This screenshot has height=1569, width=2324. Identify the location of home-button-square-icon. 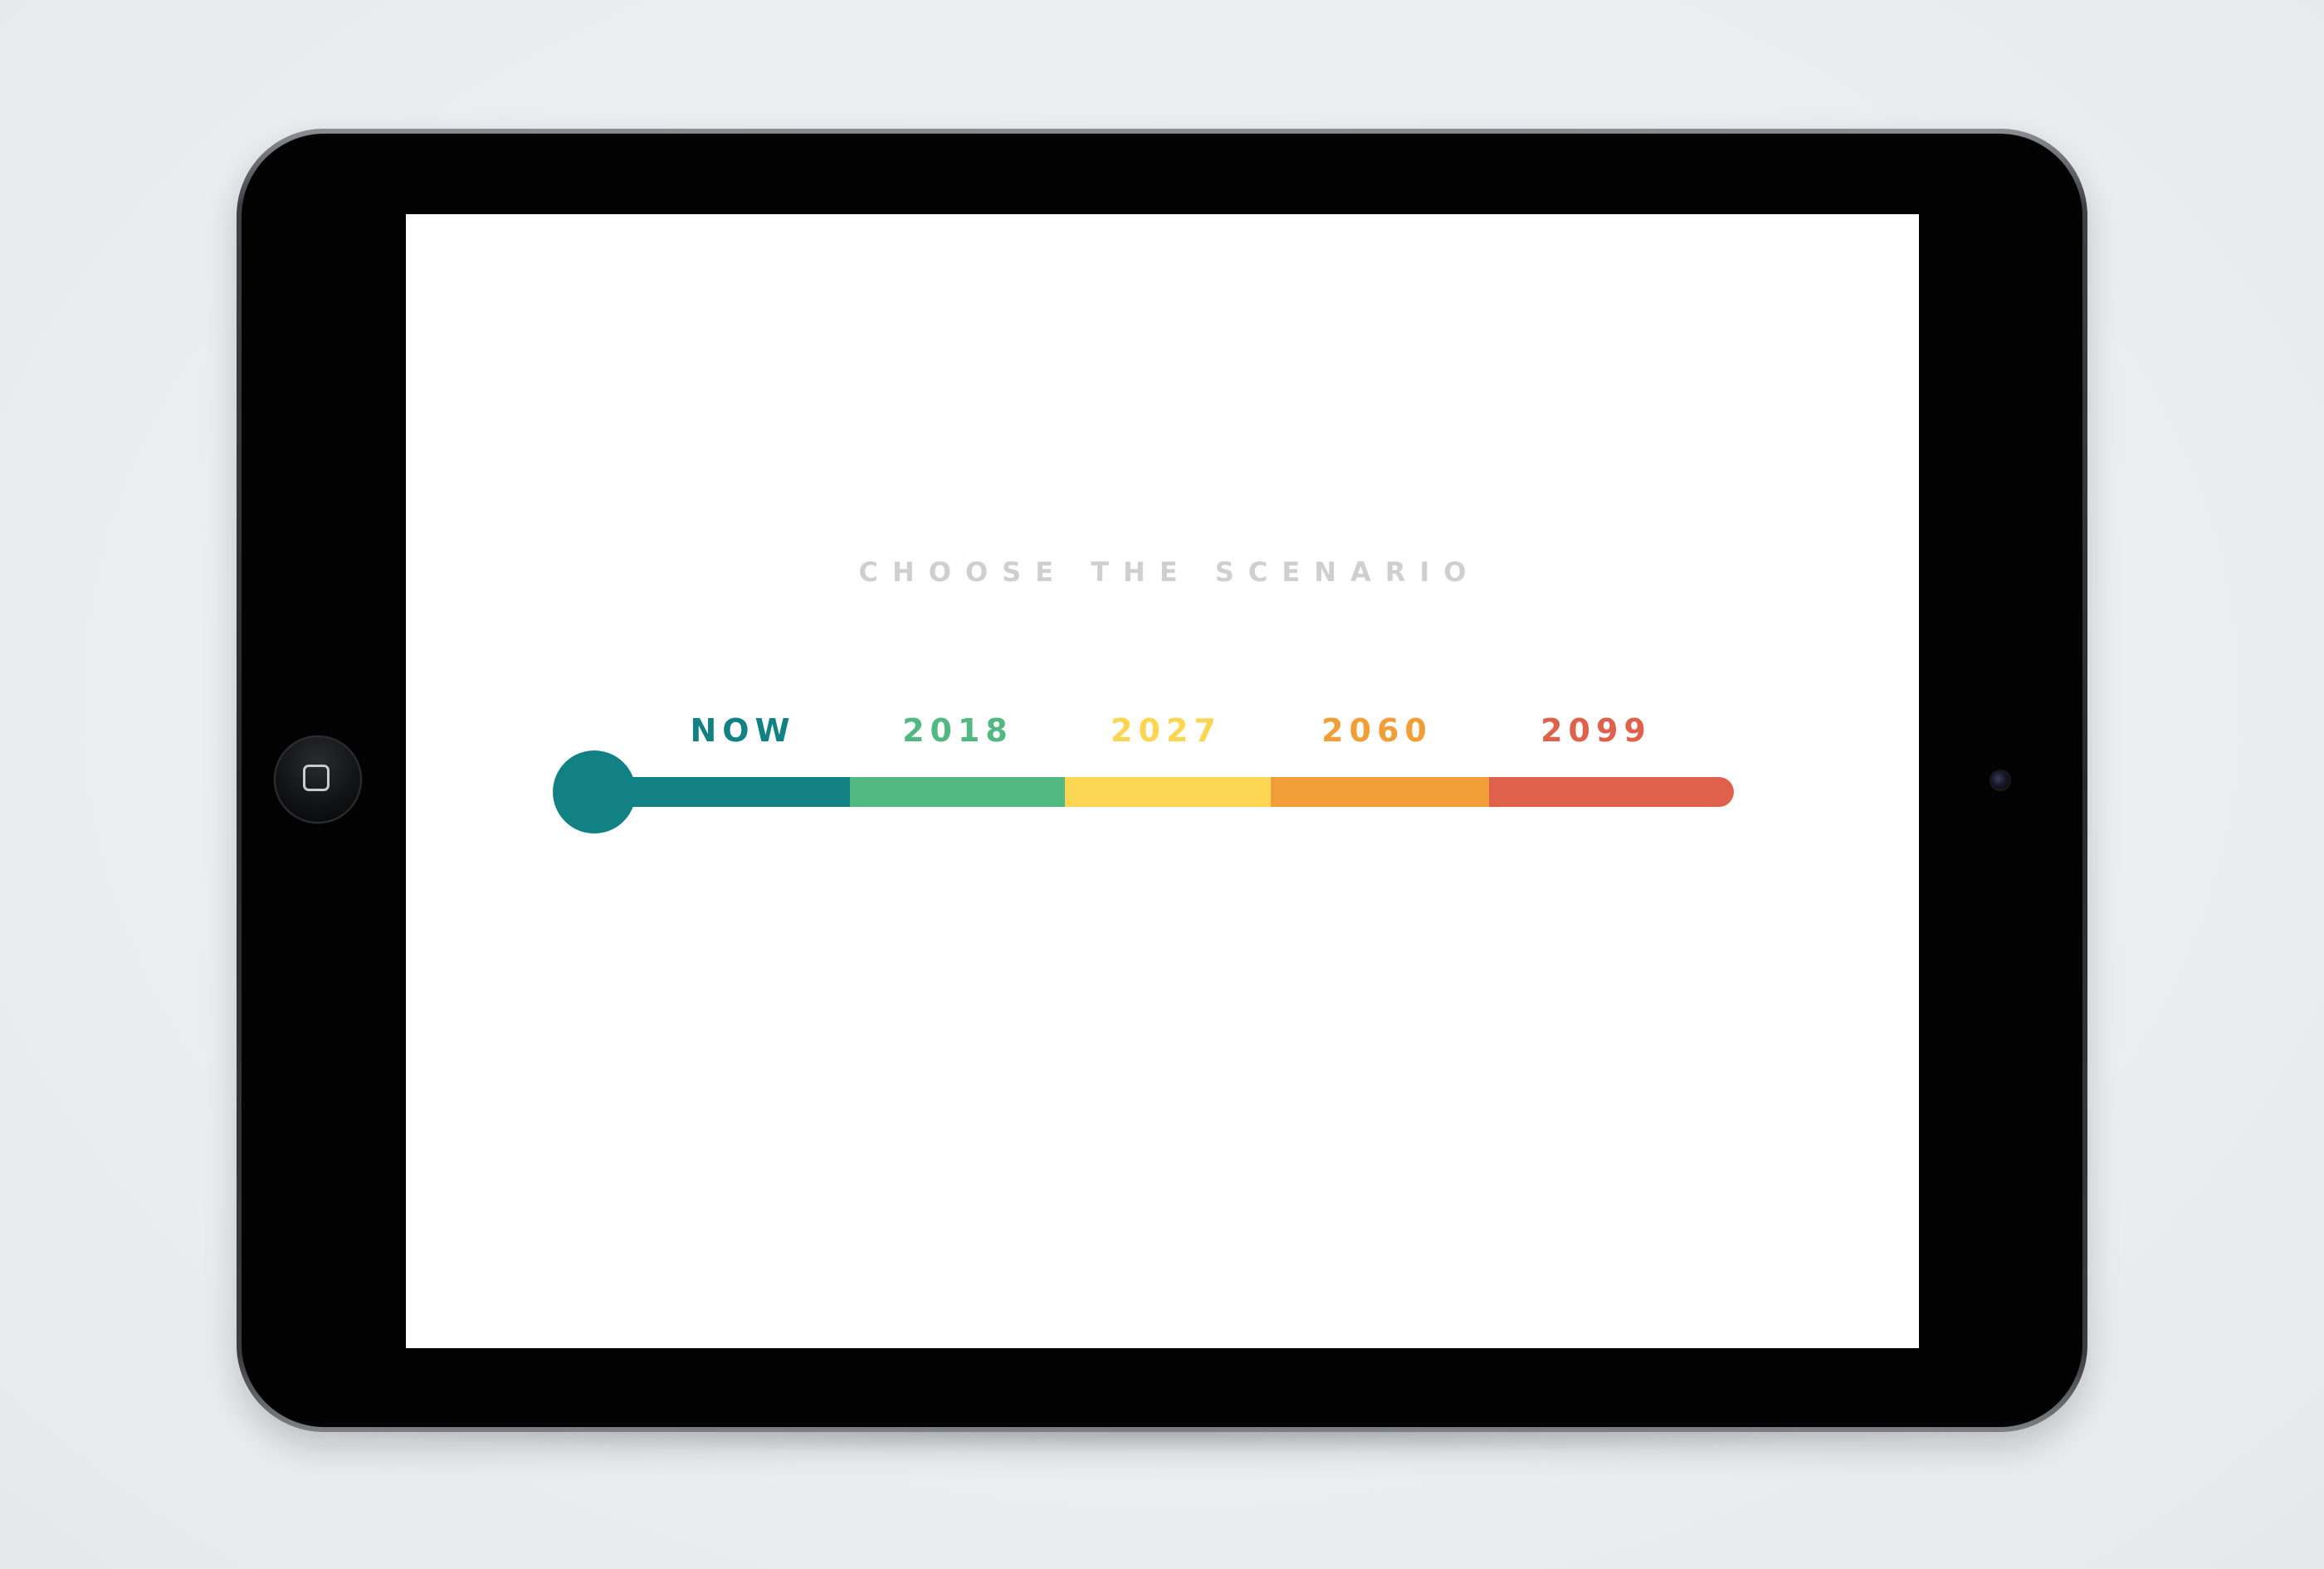
(316, 778).